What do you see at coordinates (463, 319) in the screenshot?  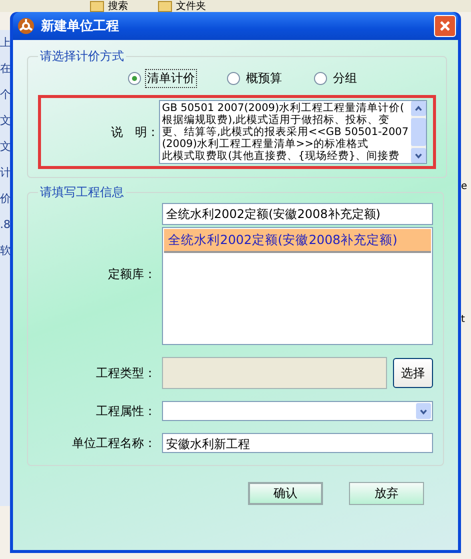 I see `background-text: t` at bounding box center [463, 319].